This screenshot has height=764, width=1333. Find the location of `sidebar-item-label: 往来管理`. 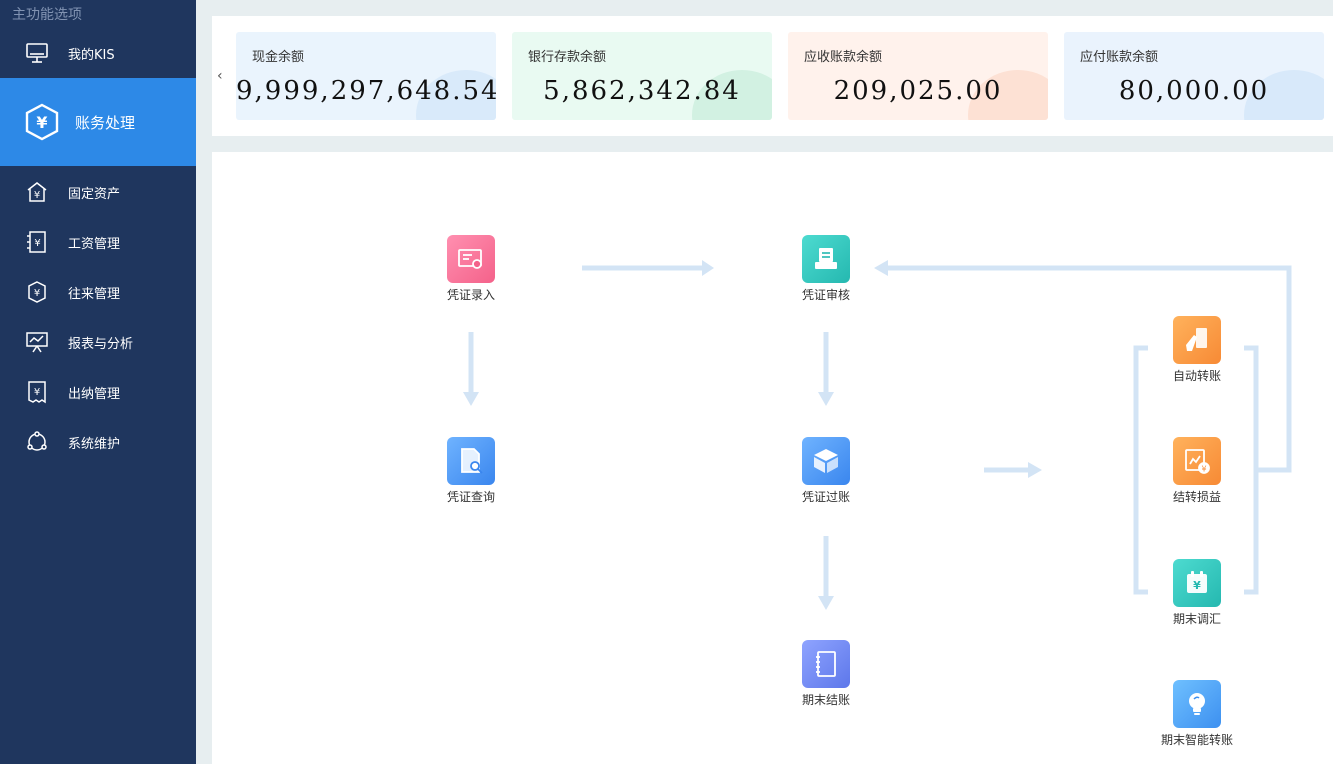

sidebar-item-label: 往来管理 is located at coordinates (94, 294).